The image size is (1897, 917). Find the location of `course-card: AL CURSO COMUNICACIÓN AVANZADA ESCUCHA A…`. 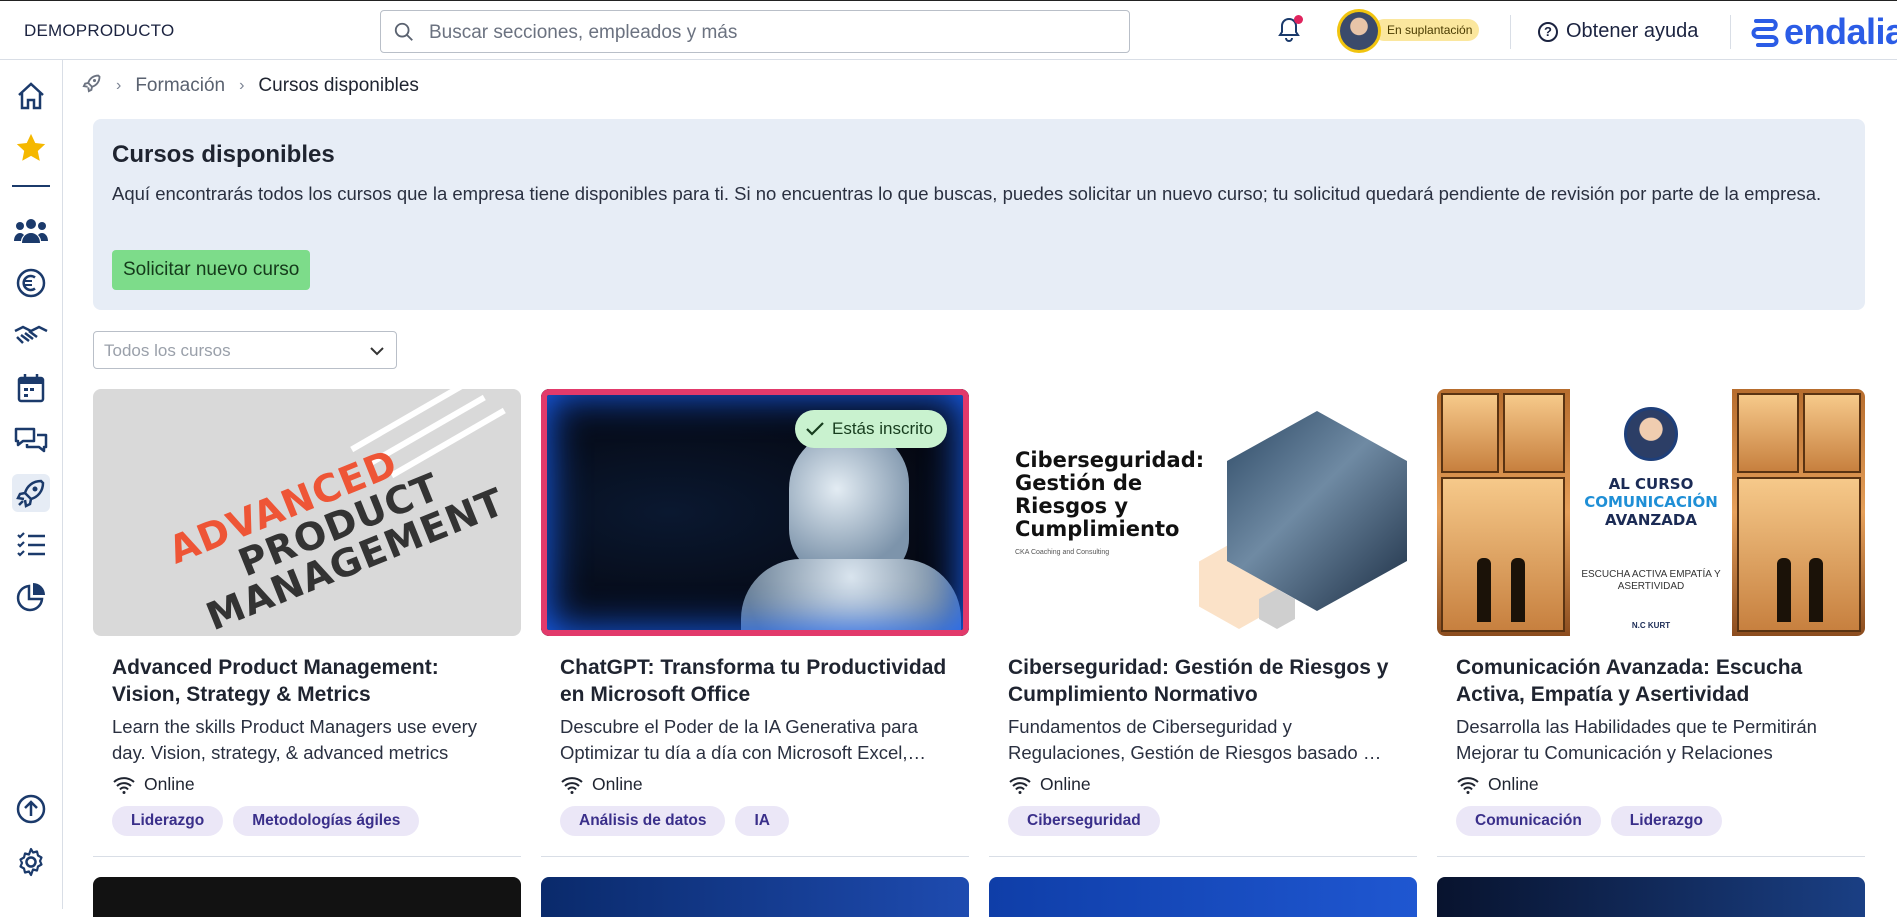

course-card: AL CURSO COMUNICACIÓN AVANZADA ESCUCHA A… is located at coordinates (1651, 623).